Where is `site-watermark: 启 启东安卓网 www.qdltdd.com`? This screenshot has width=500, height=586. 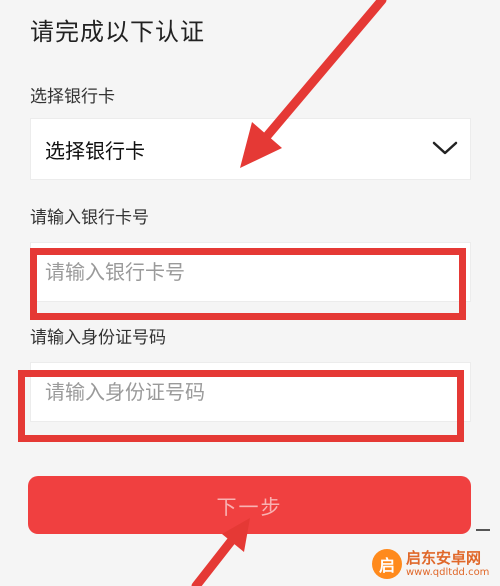
site-watermark: 启 启东安卓网 www.qdltdd.com is located at coordinates (436, 564).